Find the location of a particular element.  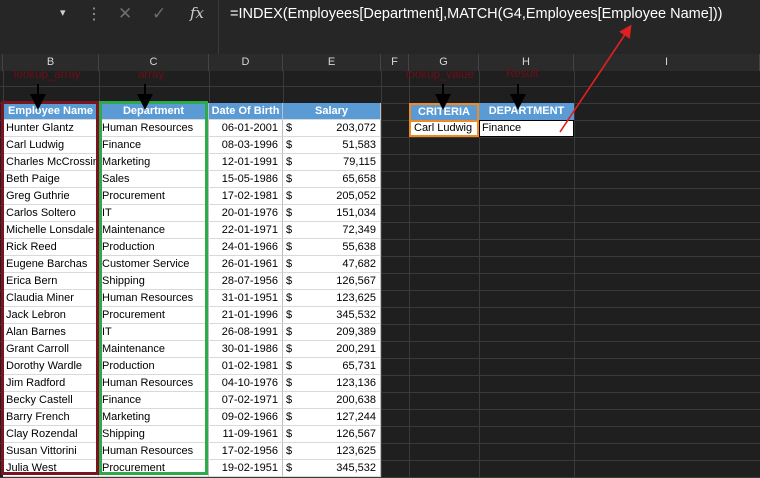

date-of-birth-cell: 04-10-1976 is located at coordinates (246, 383).